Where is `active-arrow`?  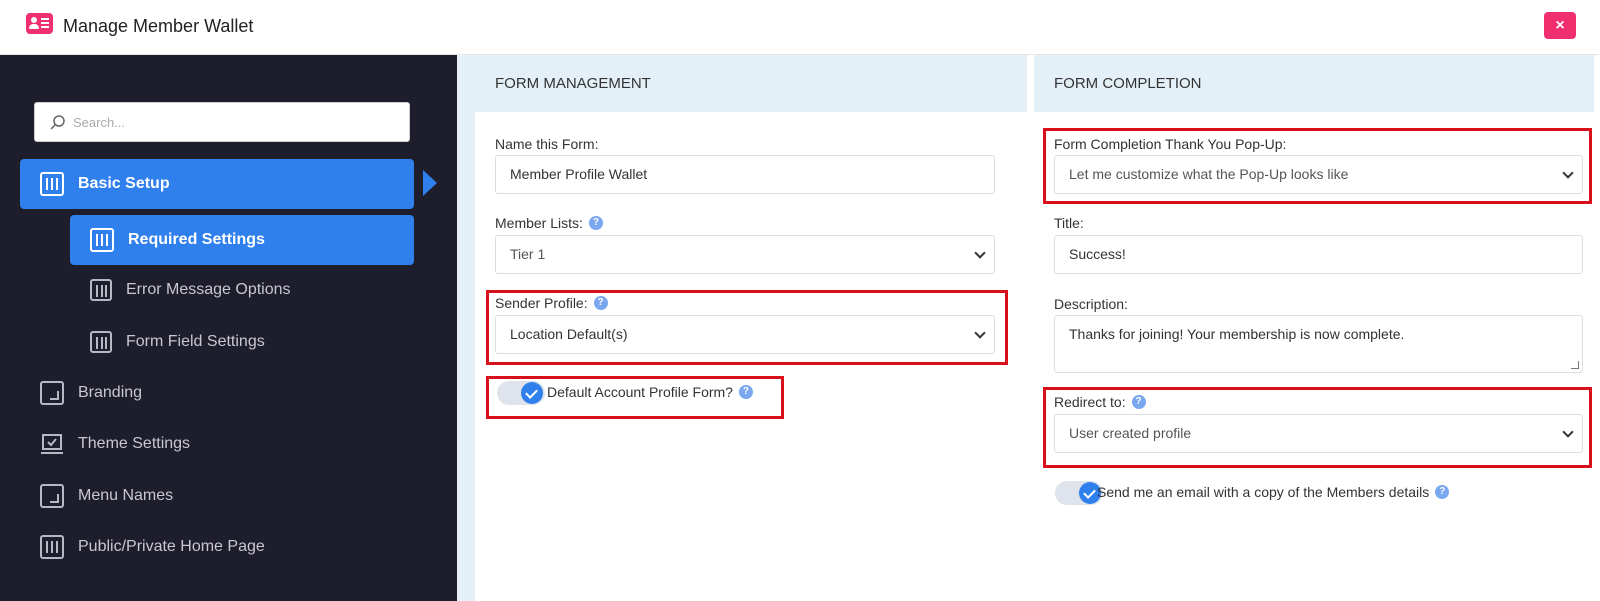 active-arrow is located at coordinates (430, 183).